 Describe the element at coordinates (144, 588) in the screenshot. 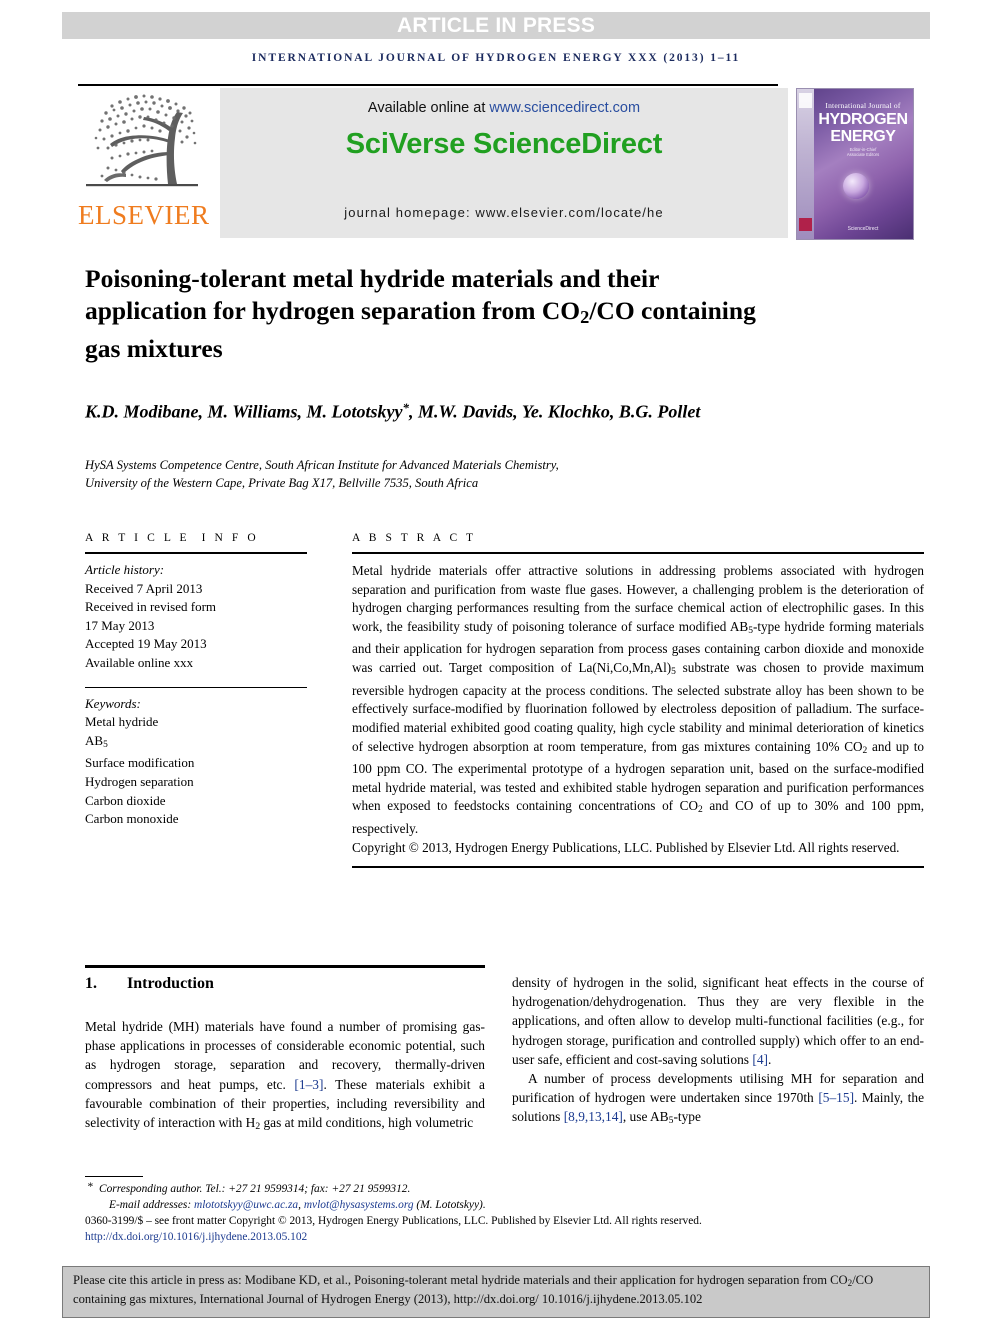

I see `history-item: Received 7 April 2013` at that location.